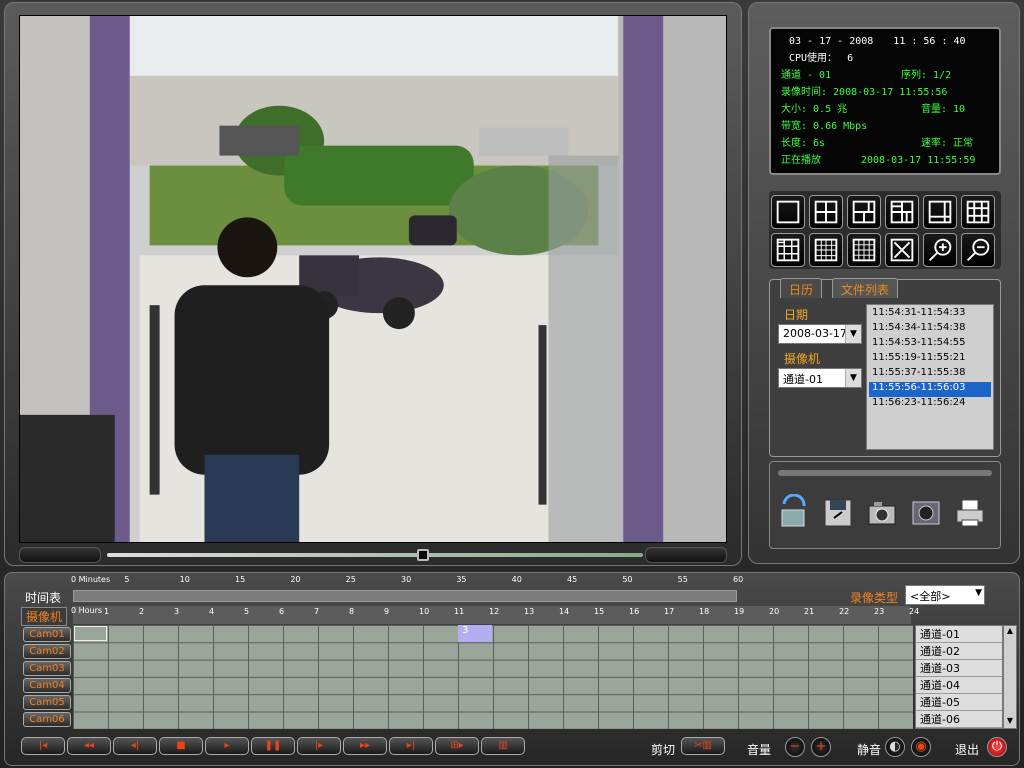 The width and height of the screenshot is (1024, 768). Describe the element at coordinates (921, 747) in the screenshot. I see `mute-icon: ◉` at that location.